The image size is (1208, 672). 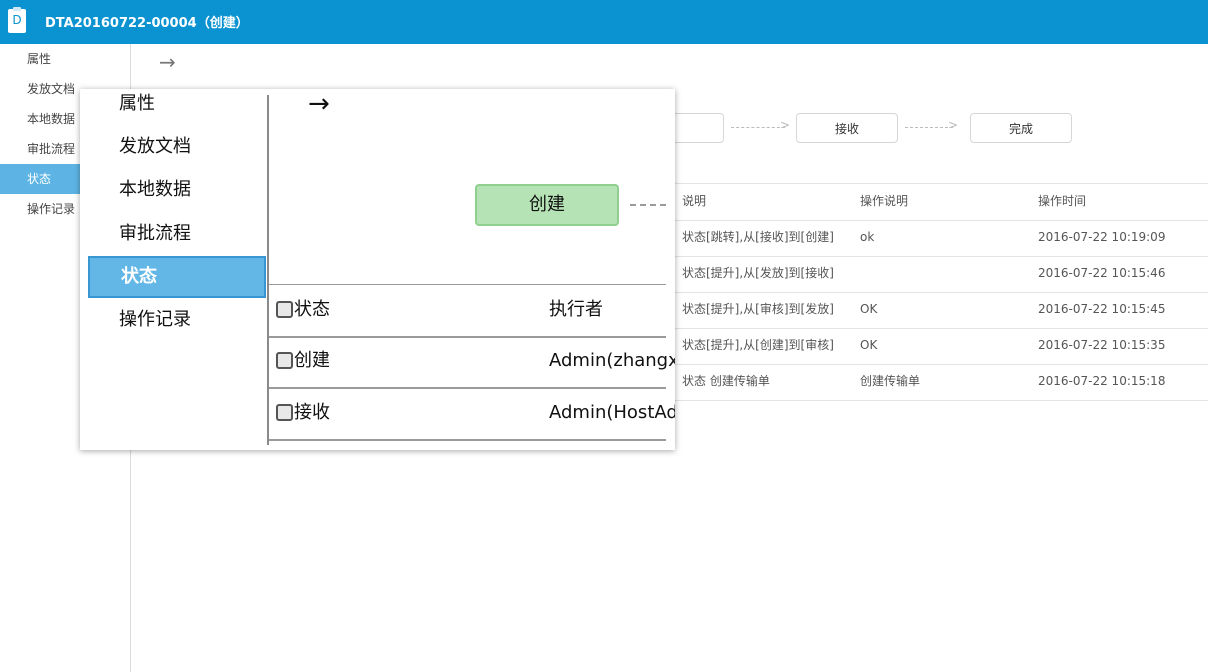 What do you see at coordinates (758, 309) in the screenshot?
I see `cell-description: 状态[提升],从[审核]到[发放]` at bounding box center [758, 309].